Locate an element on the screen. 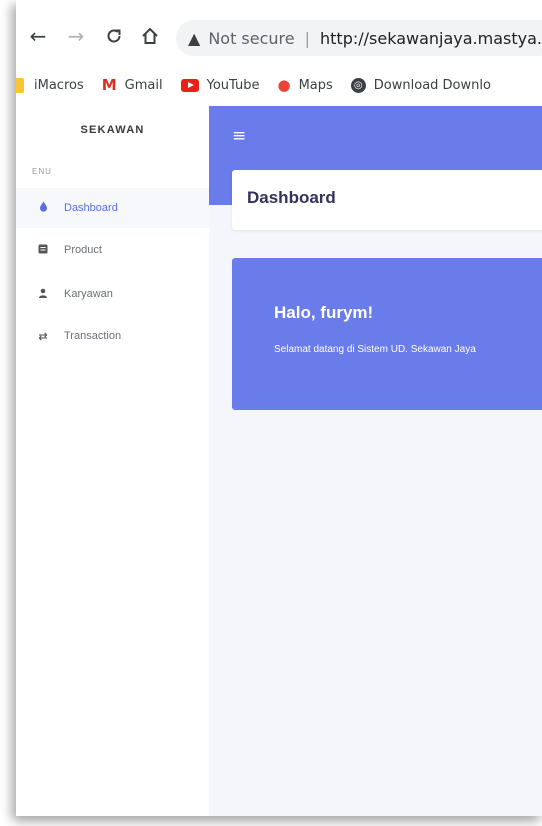  youtube-icon is located at coordinates (189, 85).